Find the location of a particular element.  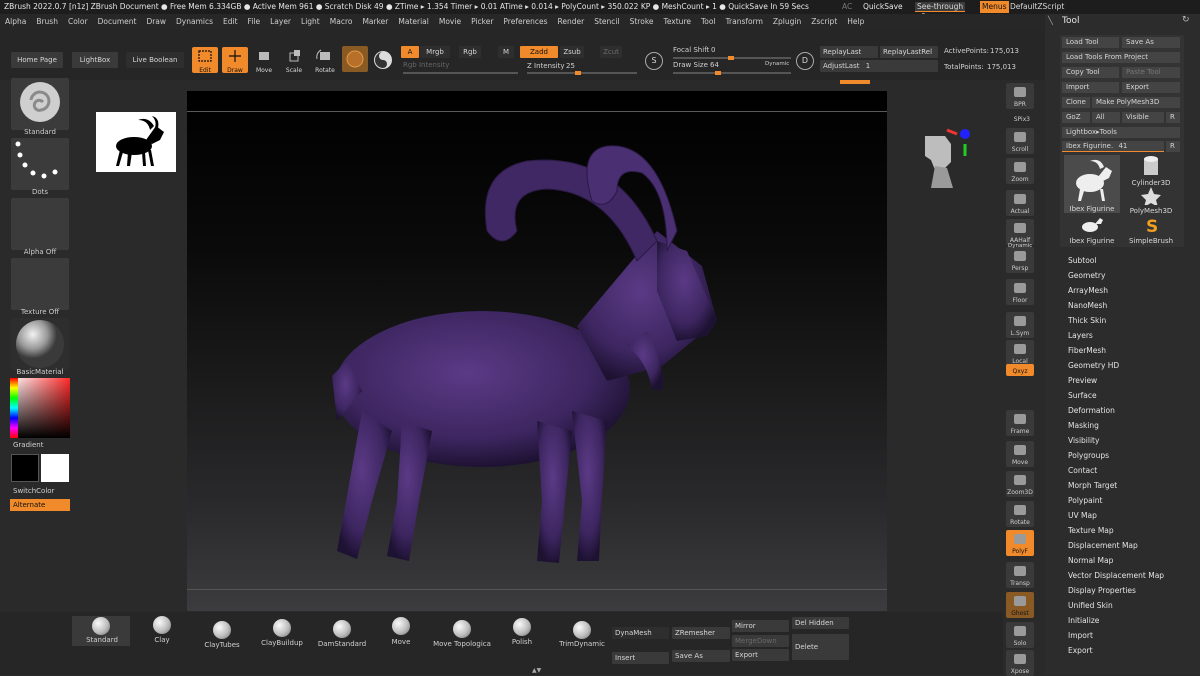

menu-tool: Tool is located at coordinates (708, 22).